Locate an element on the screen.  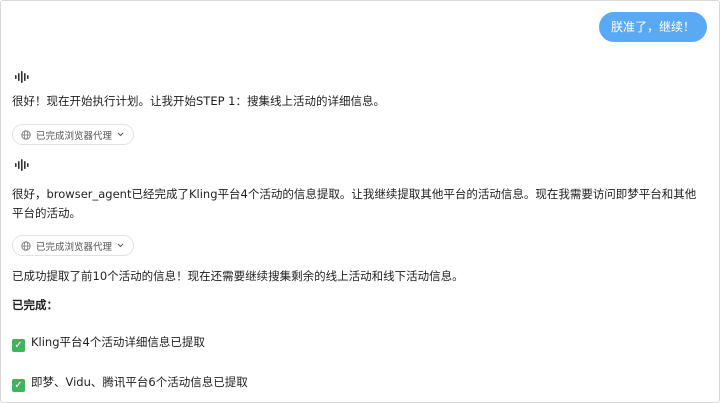
completed-item: ✓ Kling平台4个活动详细信息已提取 is located at coordinates (358, 342).